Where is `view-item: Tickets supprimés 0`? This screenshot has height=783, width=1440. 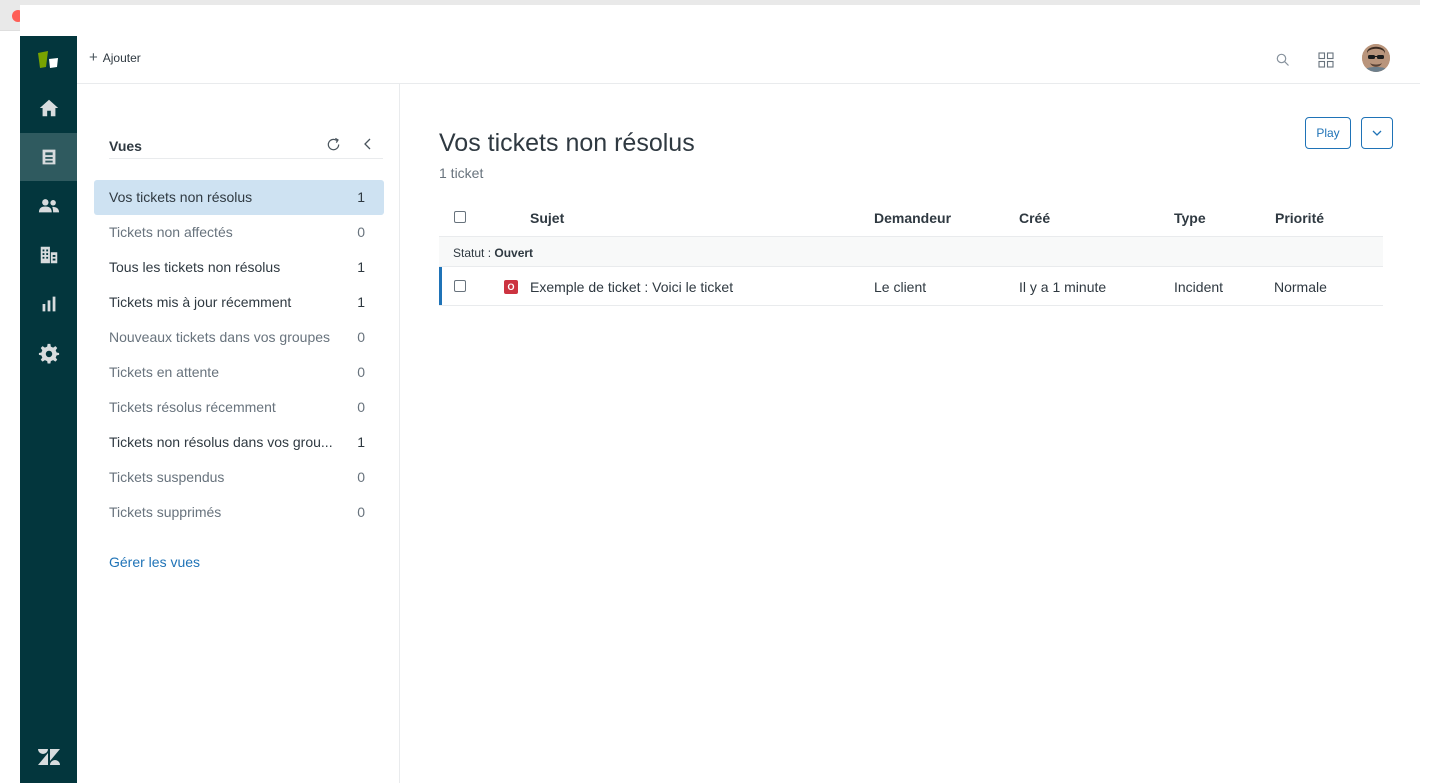
view-item: Tickets supprimés 0 is located at coordinates (239, 512).